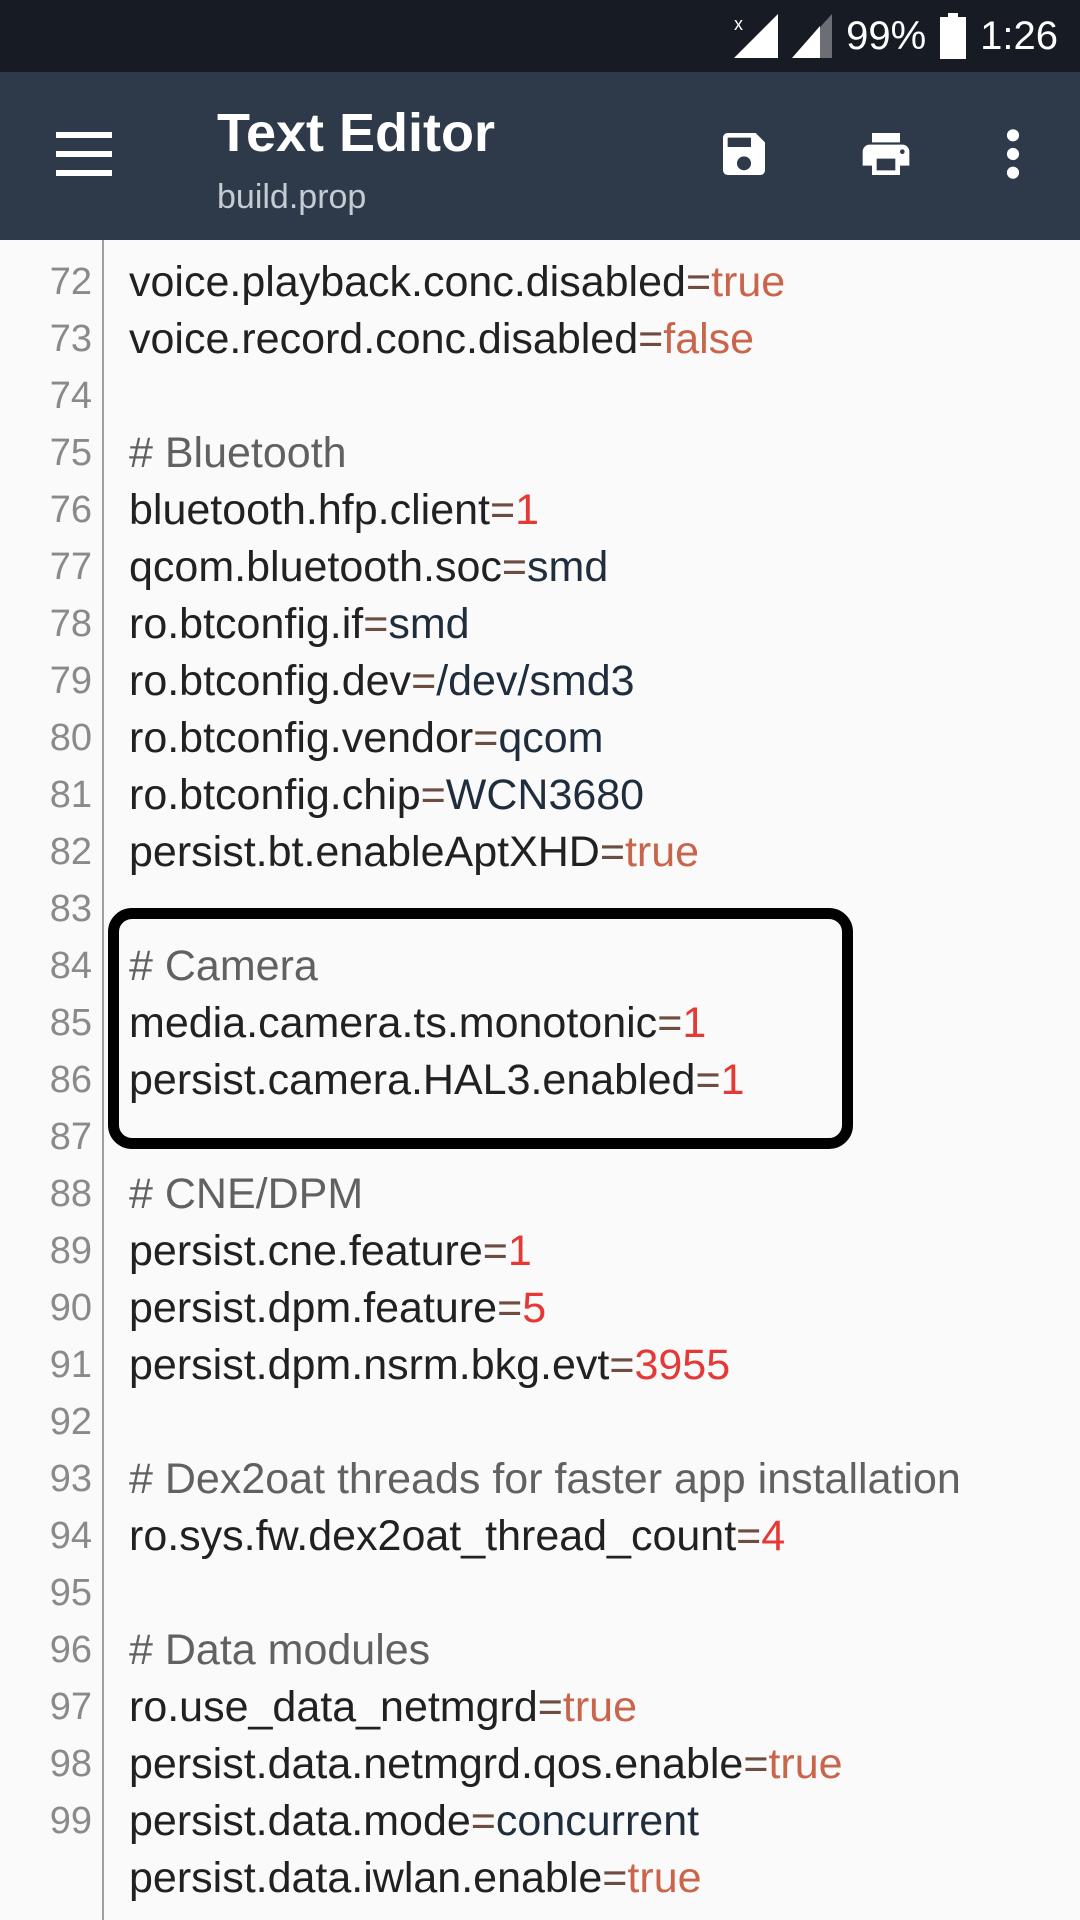  I want to click on code-line: 75 # Bluetooth, so click(540, 453).